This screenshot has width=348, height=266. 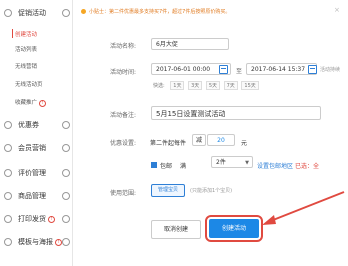 What do you see at coordinates (195, 85) in the screenshot?
I see `quick-option: 3天` at bounding box center [195, 85].